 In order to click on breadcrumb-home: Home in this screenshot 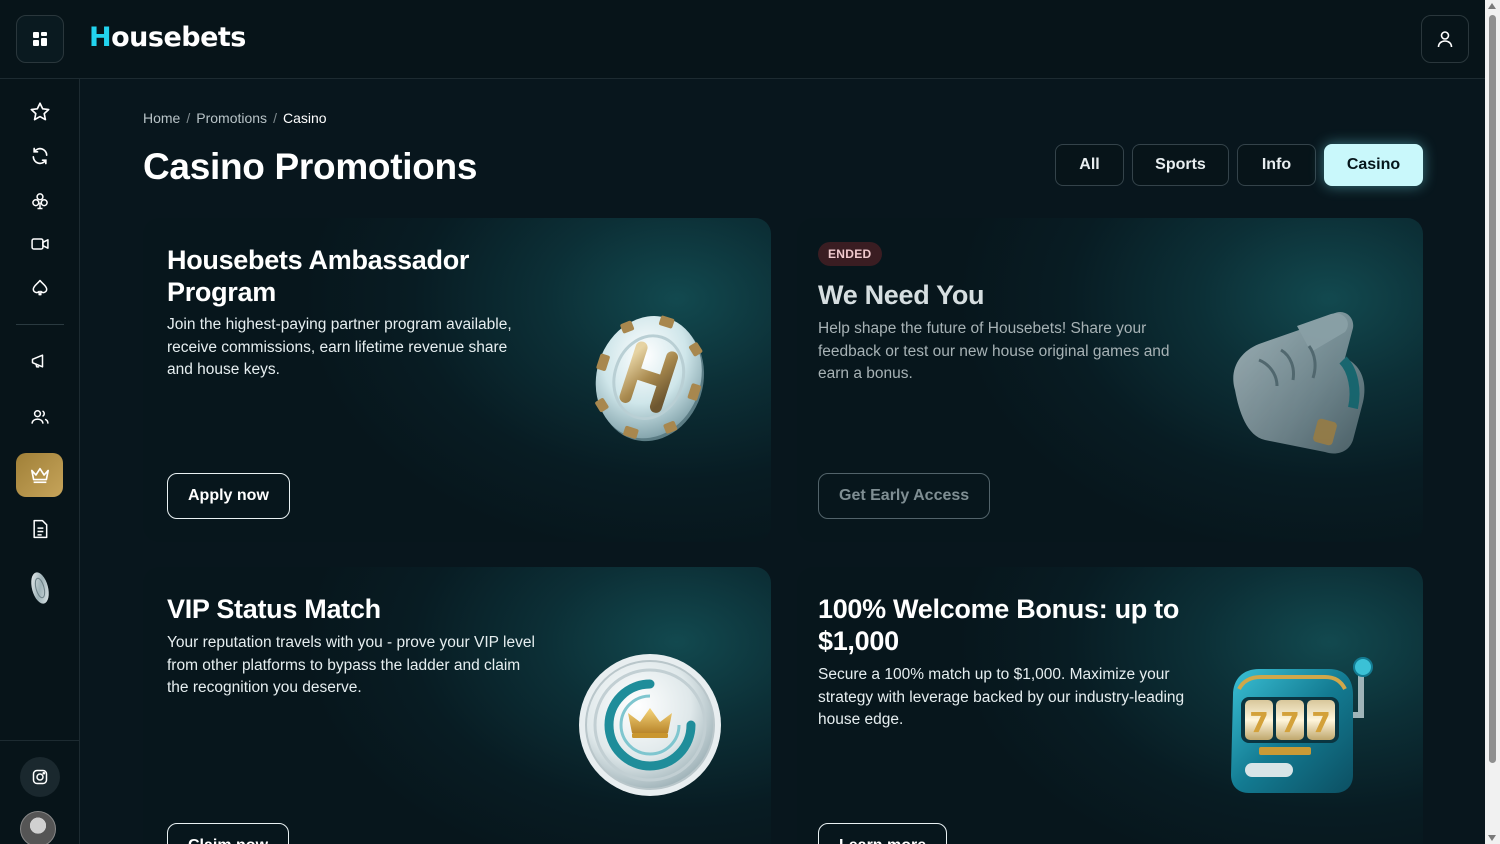, I will do `click(161, 118)`.